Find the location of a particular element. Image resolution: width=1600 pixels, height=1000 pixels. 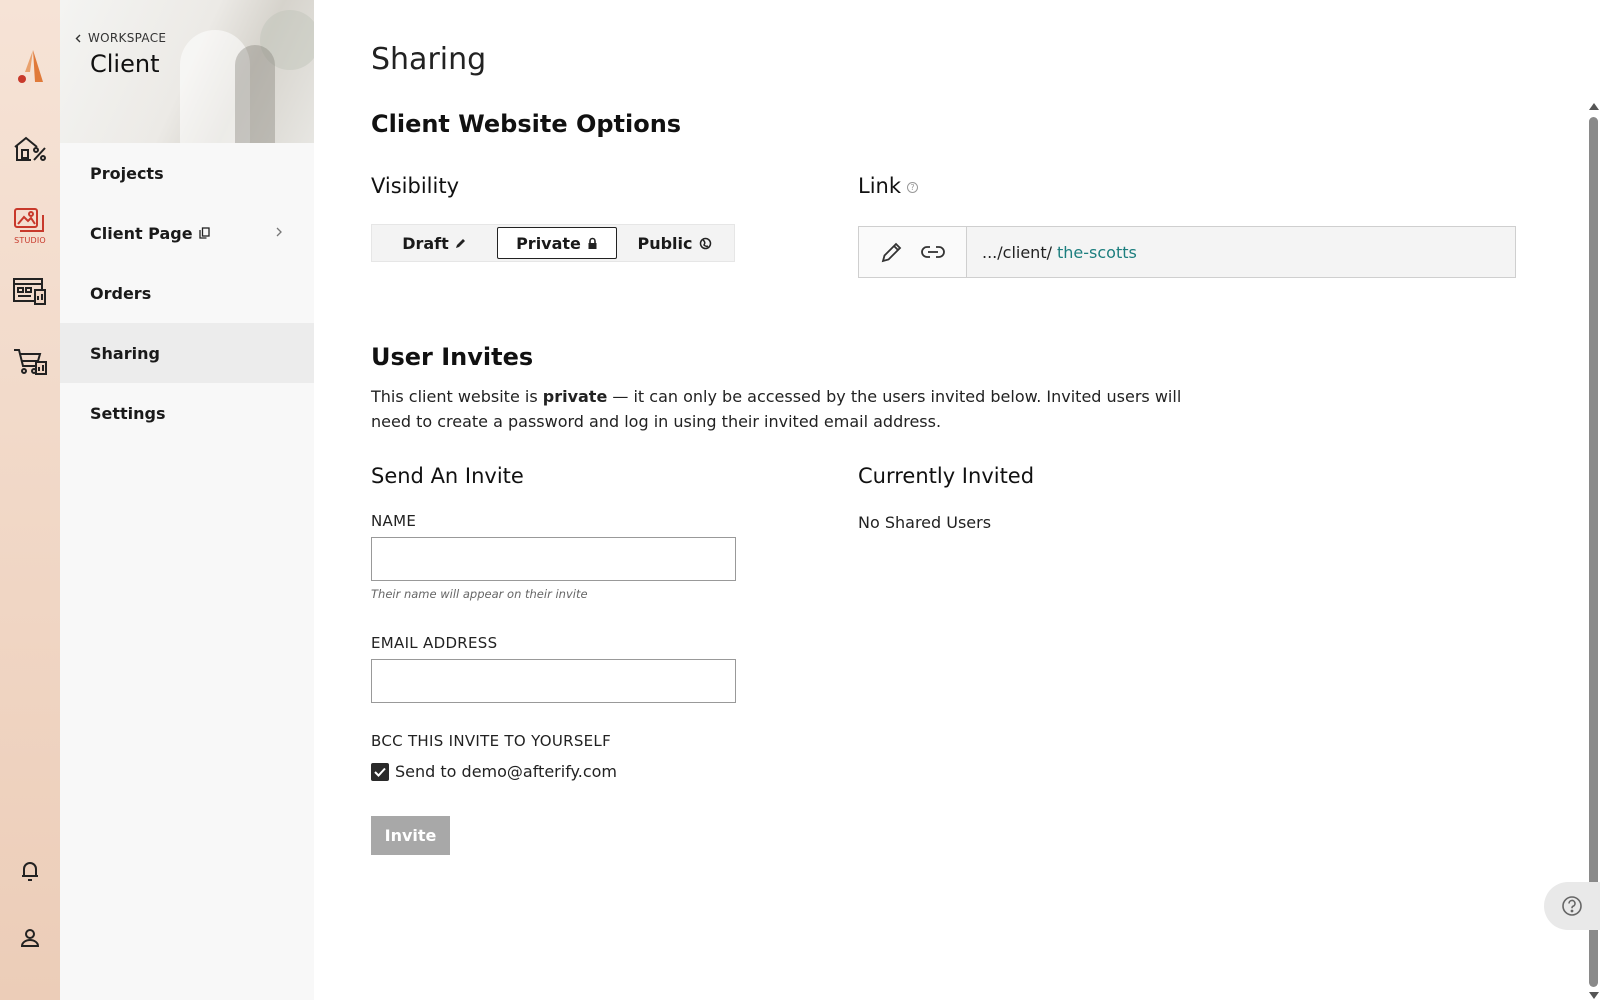

sidebar-item-label: Orders is located at coordinates (121, 293).